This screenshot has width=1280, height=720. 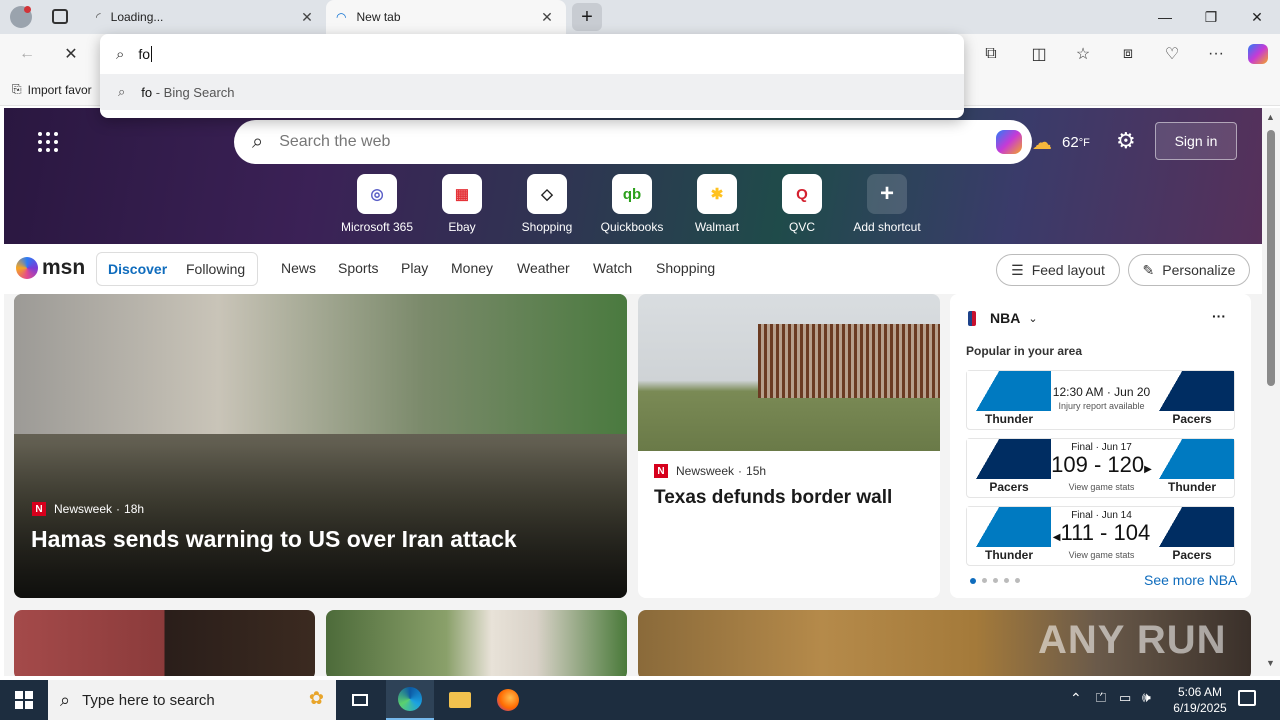 I want to click on collections-icon: ⧈, so click(x=1128, y=54).